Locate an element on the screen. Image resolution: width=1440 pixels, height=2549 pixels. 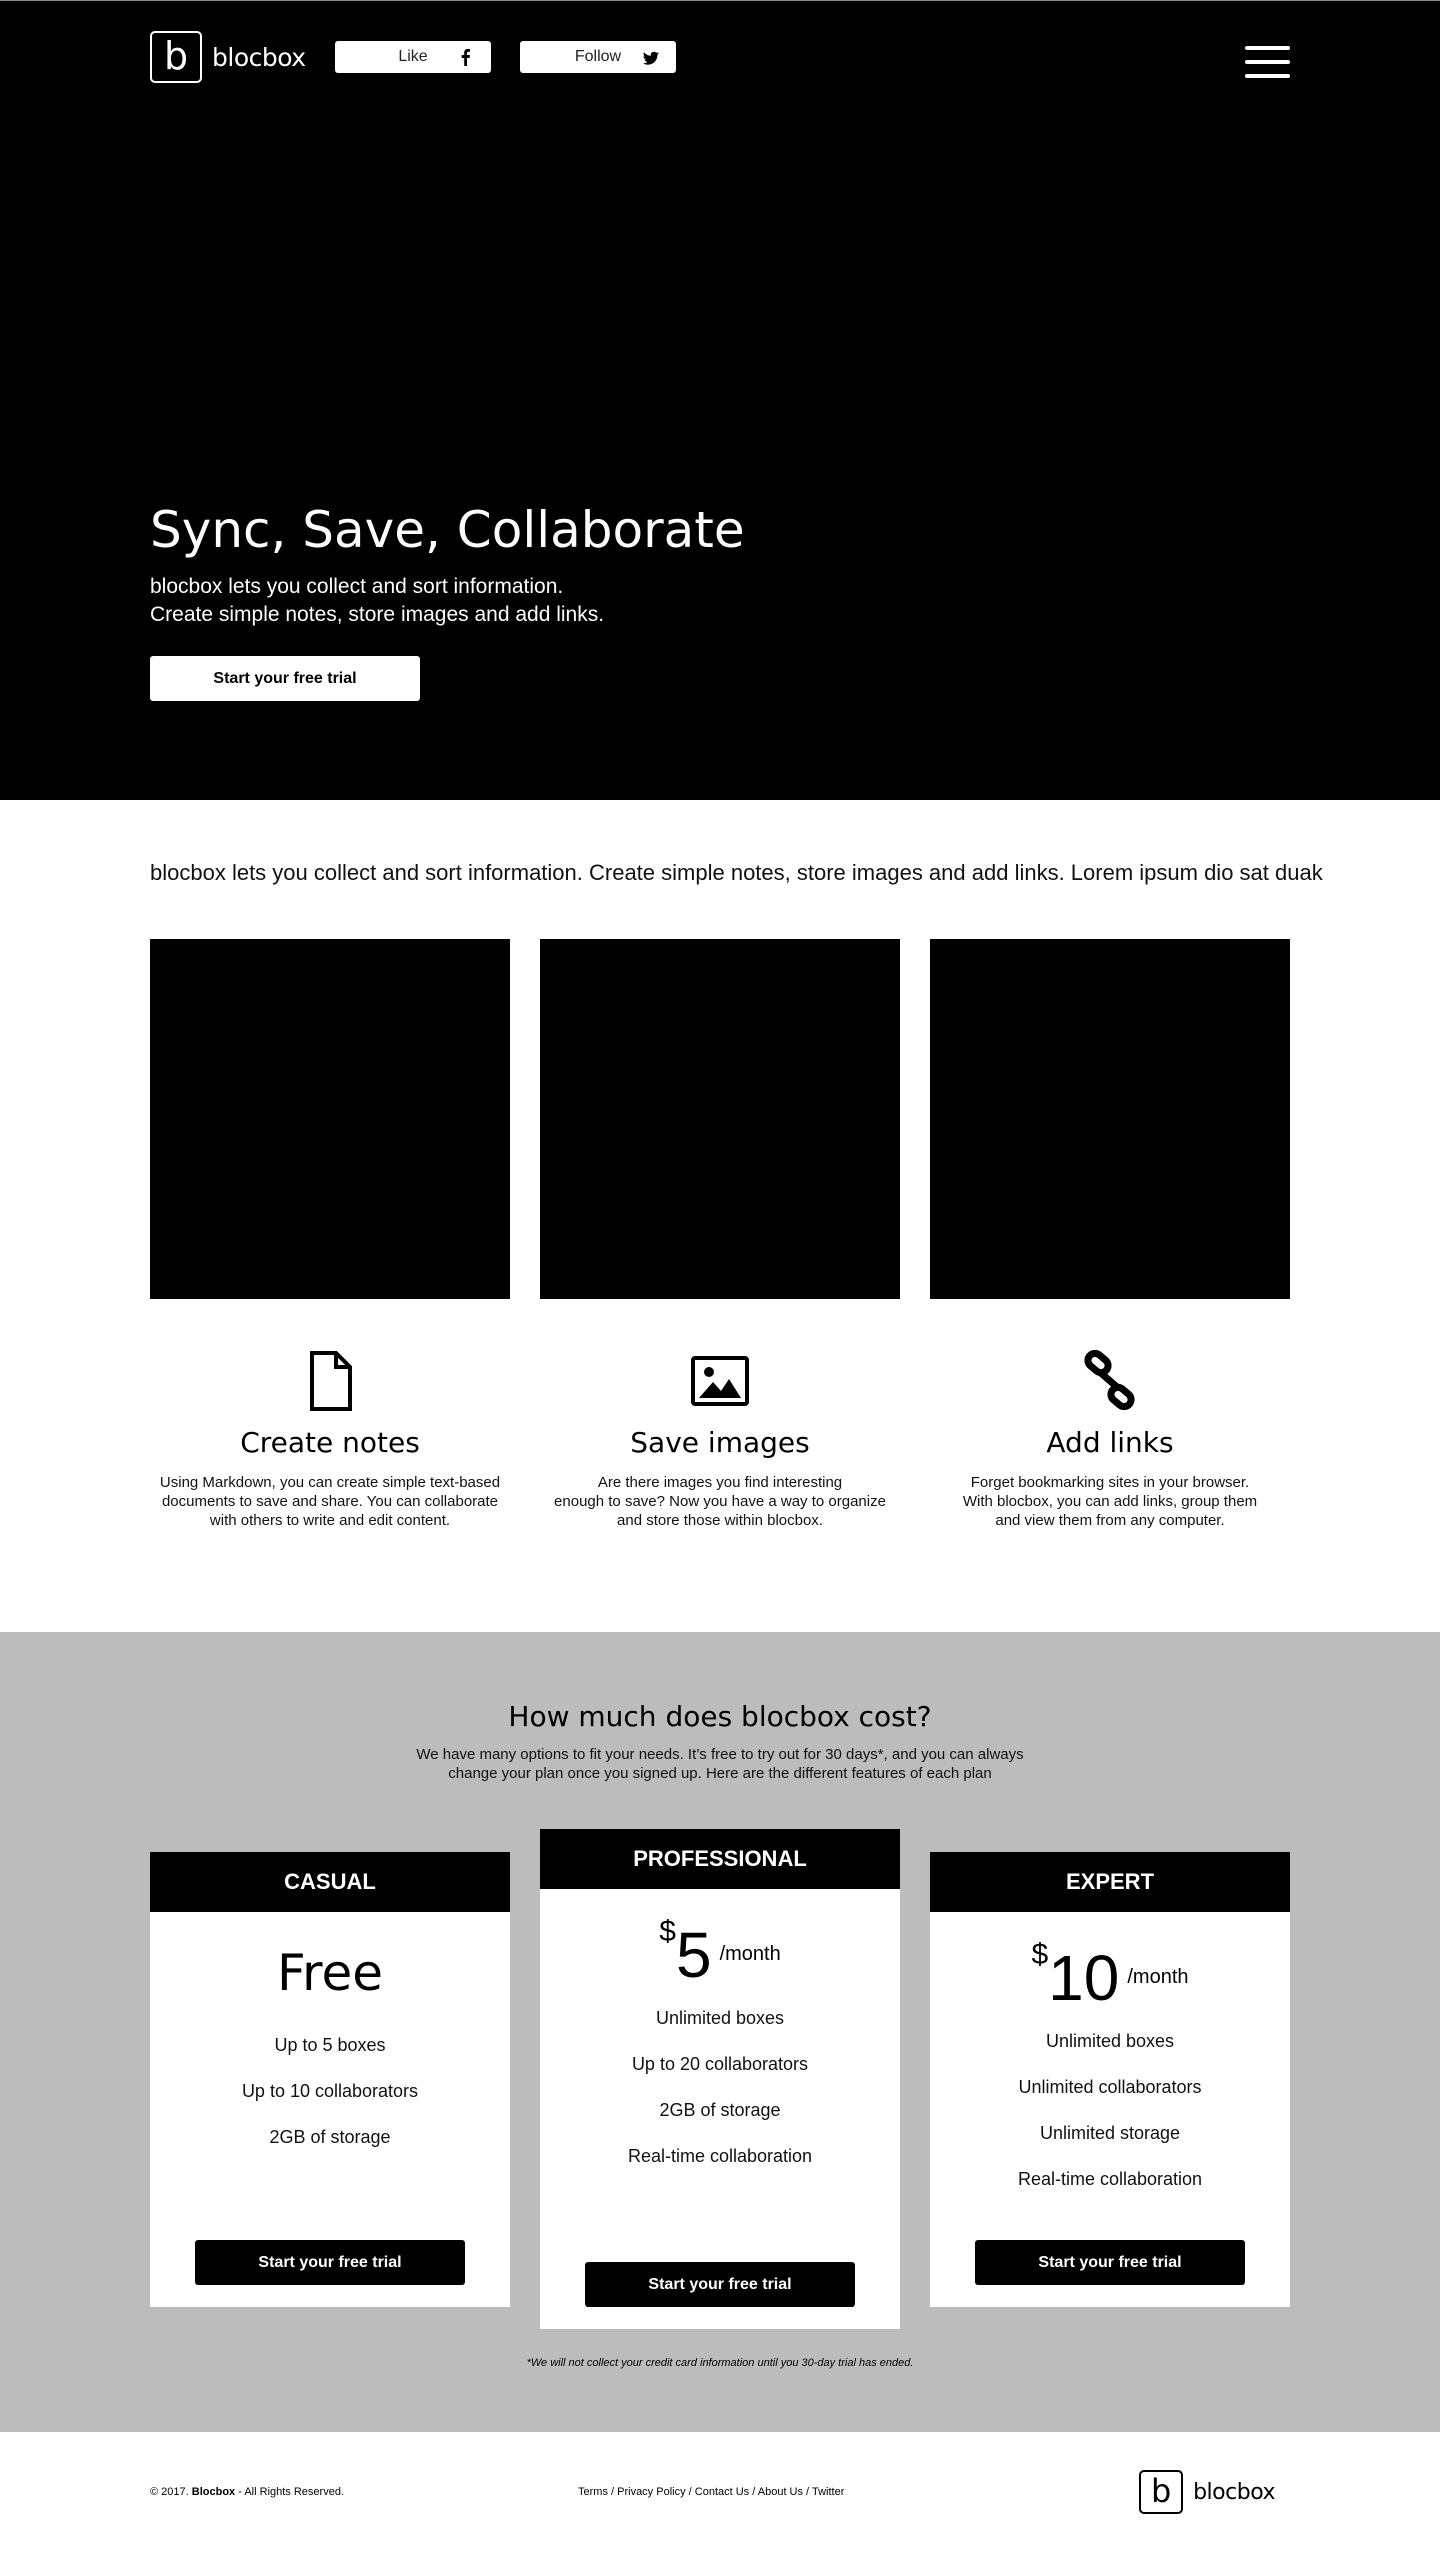
like-label: Like is located at coordinates (413, 56).